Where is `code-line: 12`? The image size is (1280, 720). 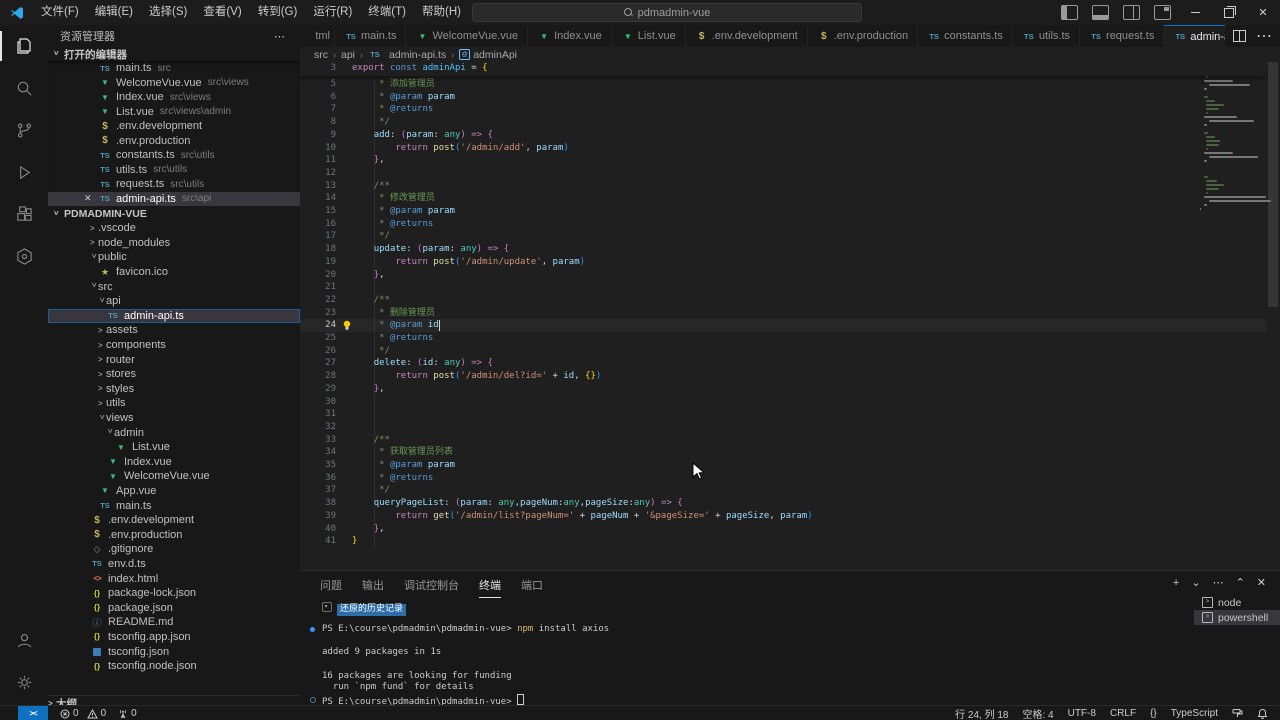
code-line: 12 is located at coordinates (783, 173).